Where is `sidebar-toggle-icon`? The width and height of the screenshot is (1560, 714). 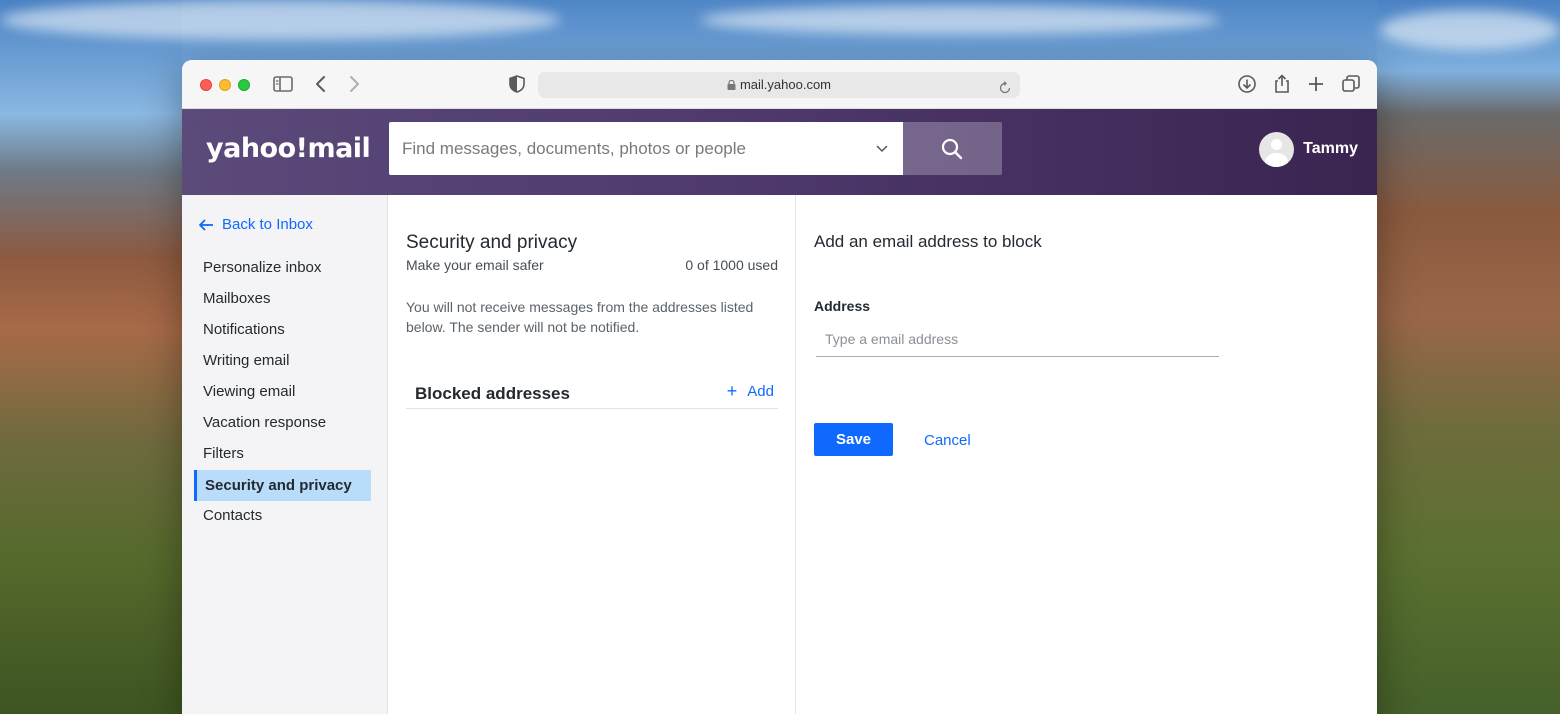 sidebar-toggle-icon is located at coordinates (284, 85).